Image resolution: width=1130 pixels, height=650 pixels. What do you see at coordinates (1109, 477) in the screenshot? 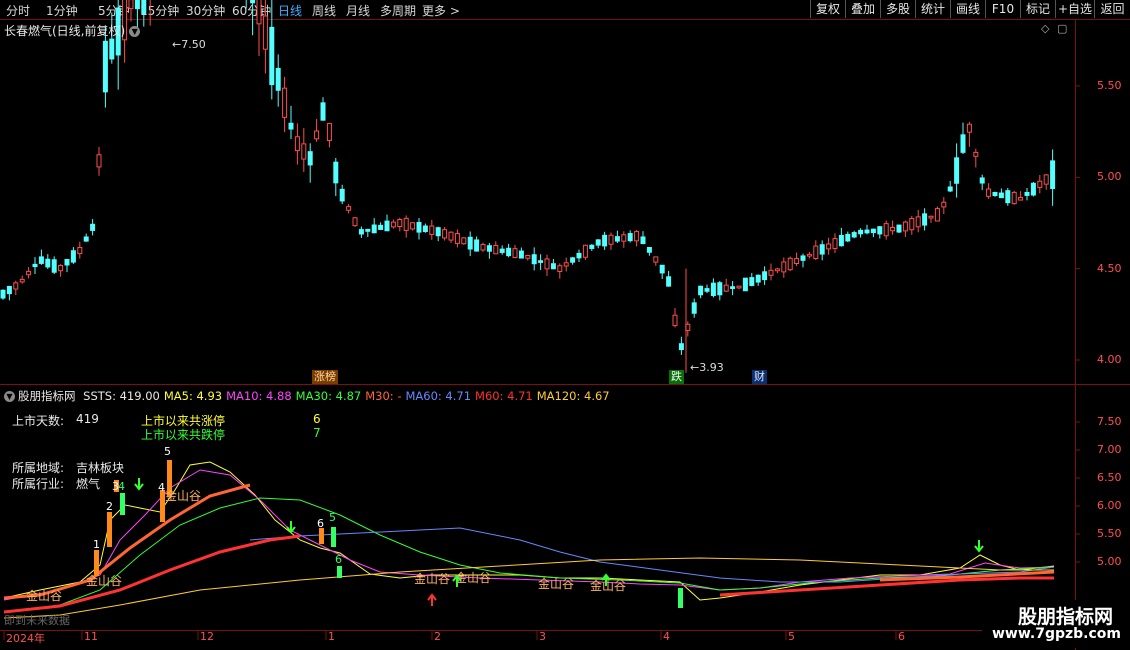
I see `indicator-tick-label: 6.50` at bounding box center [1109, 477].